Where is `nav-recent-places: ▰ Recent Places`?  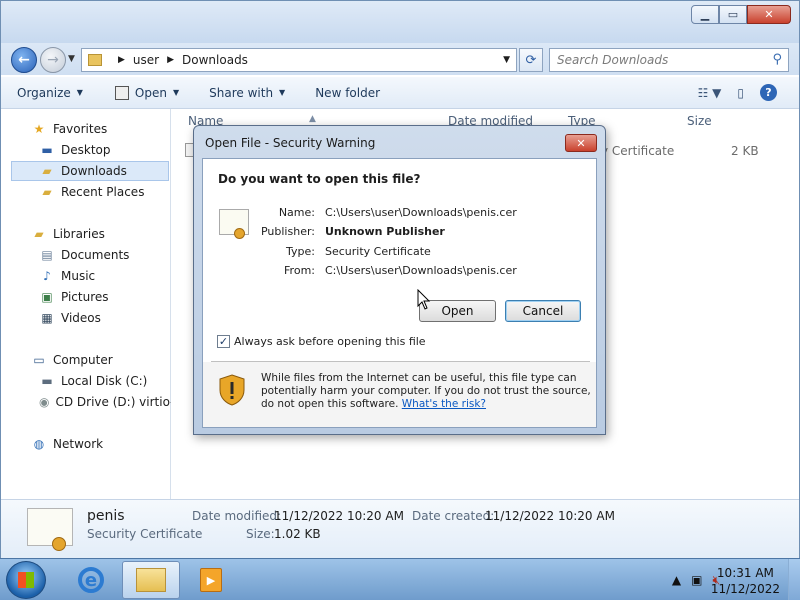
nav-recent-places: ▰ Recent Places is located at coordinates (91, 192).